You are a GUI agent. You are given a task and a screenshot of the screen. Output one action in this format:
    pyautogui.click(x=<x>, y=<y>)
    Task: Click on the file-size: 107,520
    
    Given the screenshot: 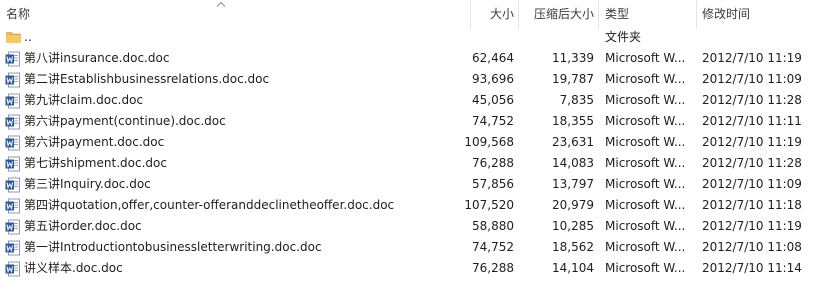 What is the action you would take?
    pyautogui.click(x=489, y=205)
    